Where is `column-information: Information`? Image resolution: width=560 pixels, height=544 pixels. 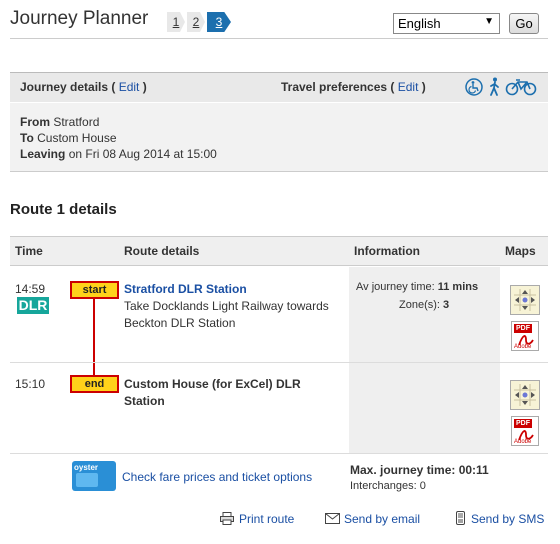
column-information: Information is located at coordinates (387, 251).